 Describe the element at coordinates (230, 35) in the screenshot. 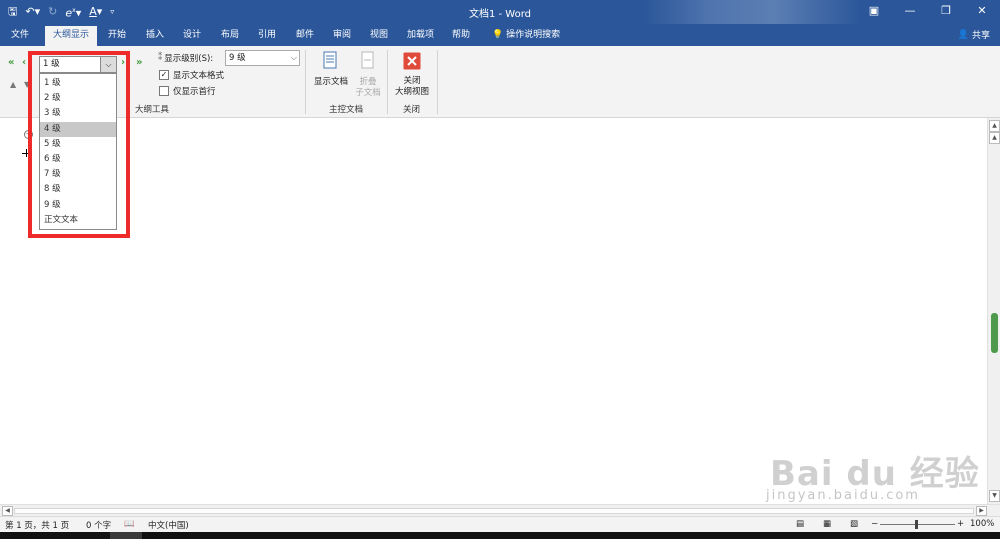

I see `tab-layout: 布局` at that location.